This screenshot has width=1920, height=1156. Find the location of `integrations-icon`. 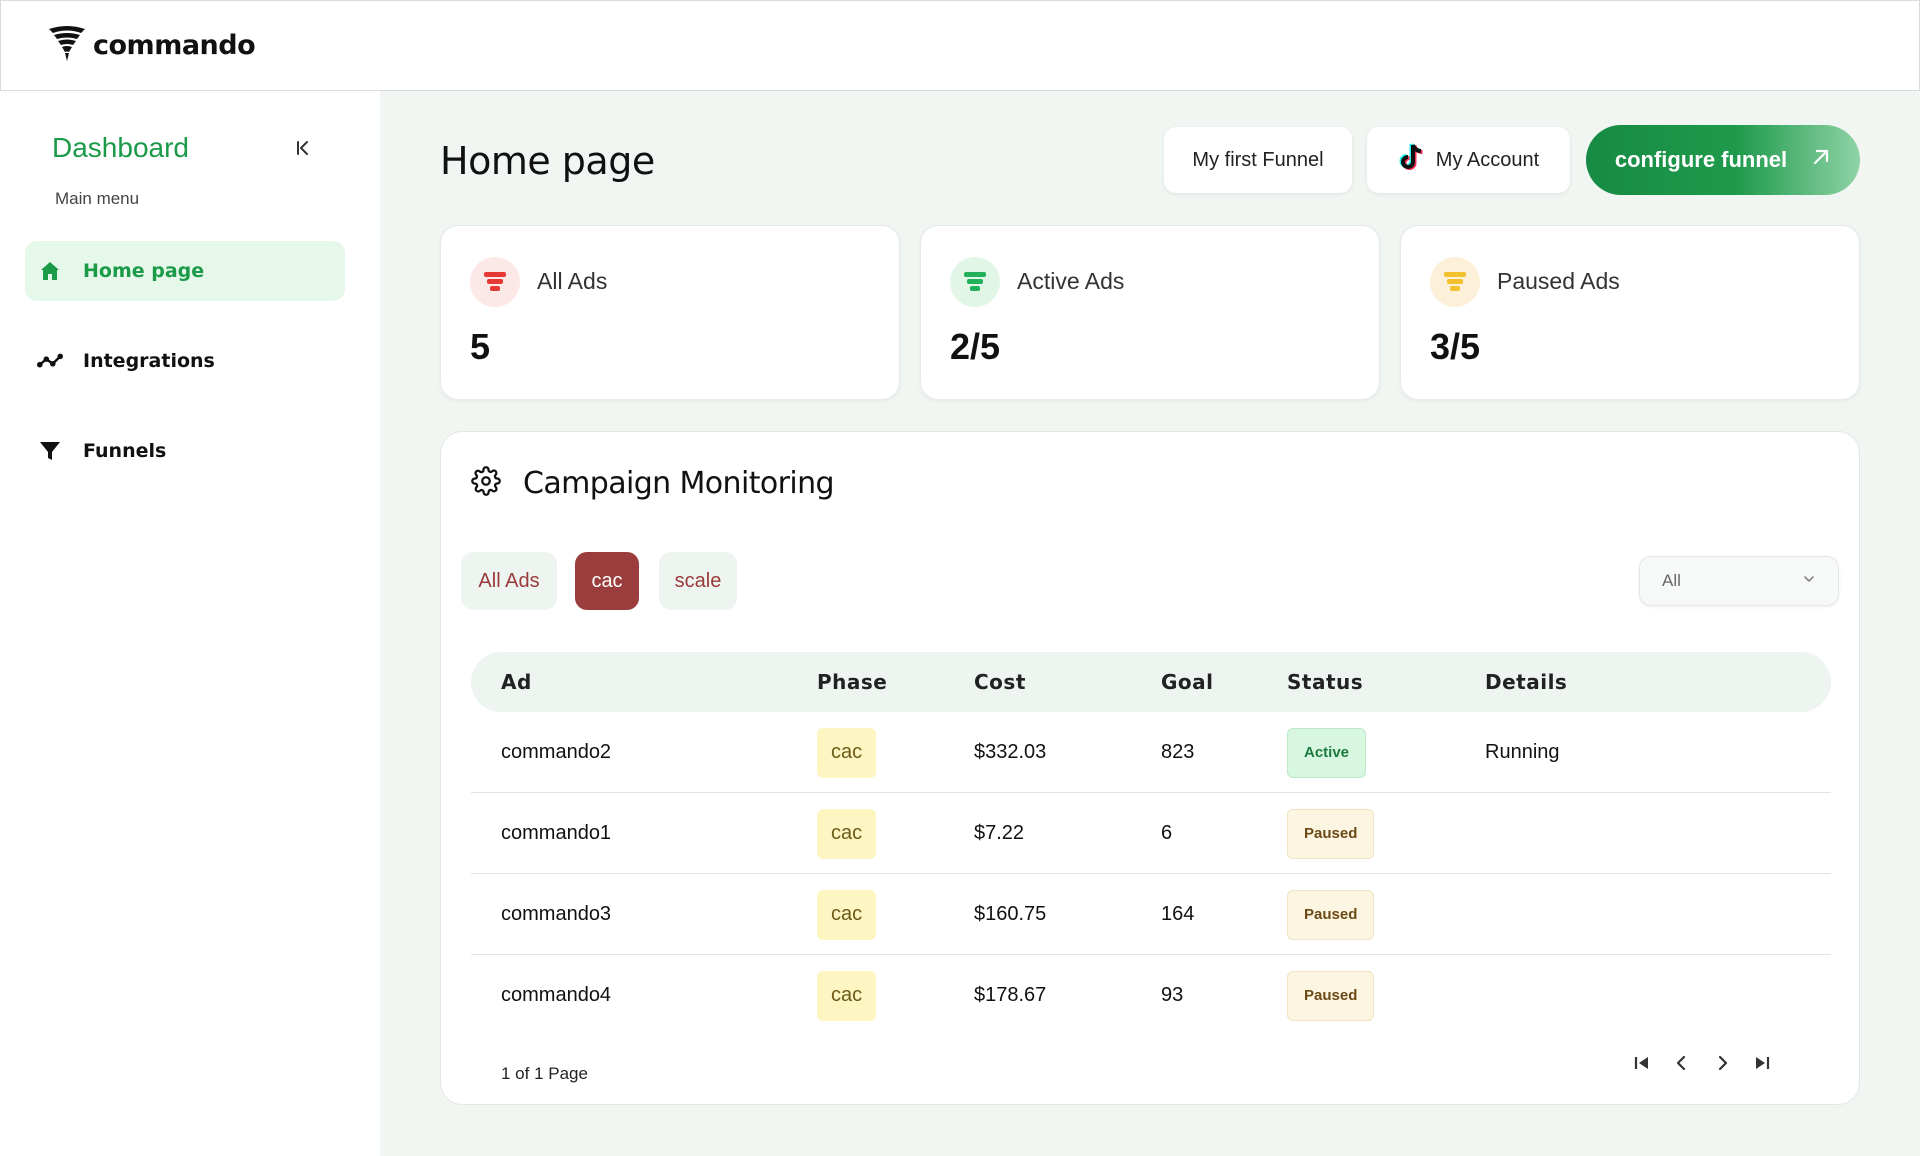

integrations-icon is located at coordinates (50, 361).